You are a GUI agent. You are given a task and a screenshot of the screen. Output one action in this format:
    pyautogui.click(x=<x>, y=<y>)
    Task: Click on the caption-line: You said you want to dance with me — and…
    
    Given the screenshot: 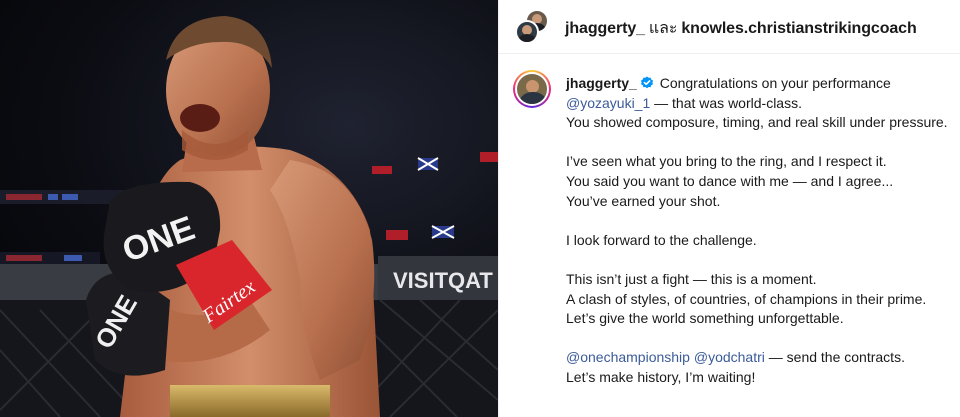 What is the action you would take?
    pyautogui.click(x=730, y=180)
    